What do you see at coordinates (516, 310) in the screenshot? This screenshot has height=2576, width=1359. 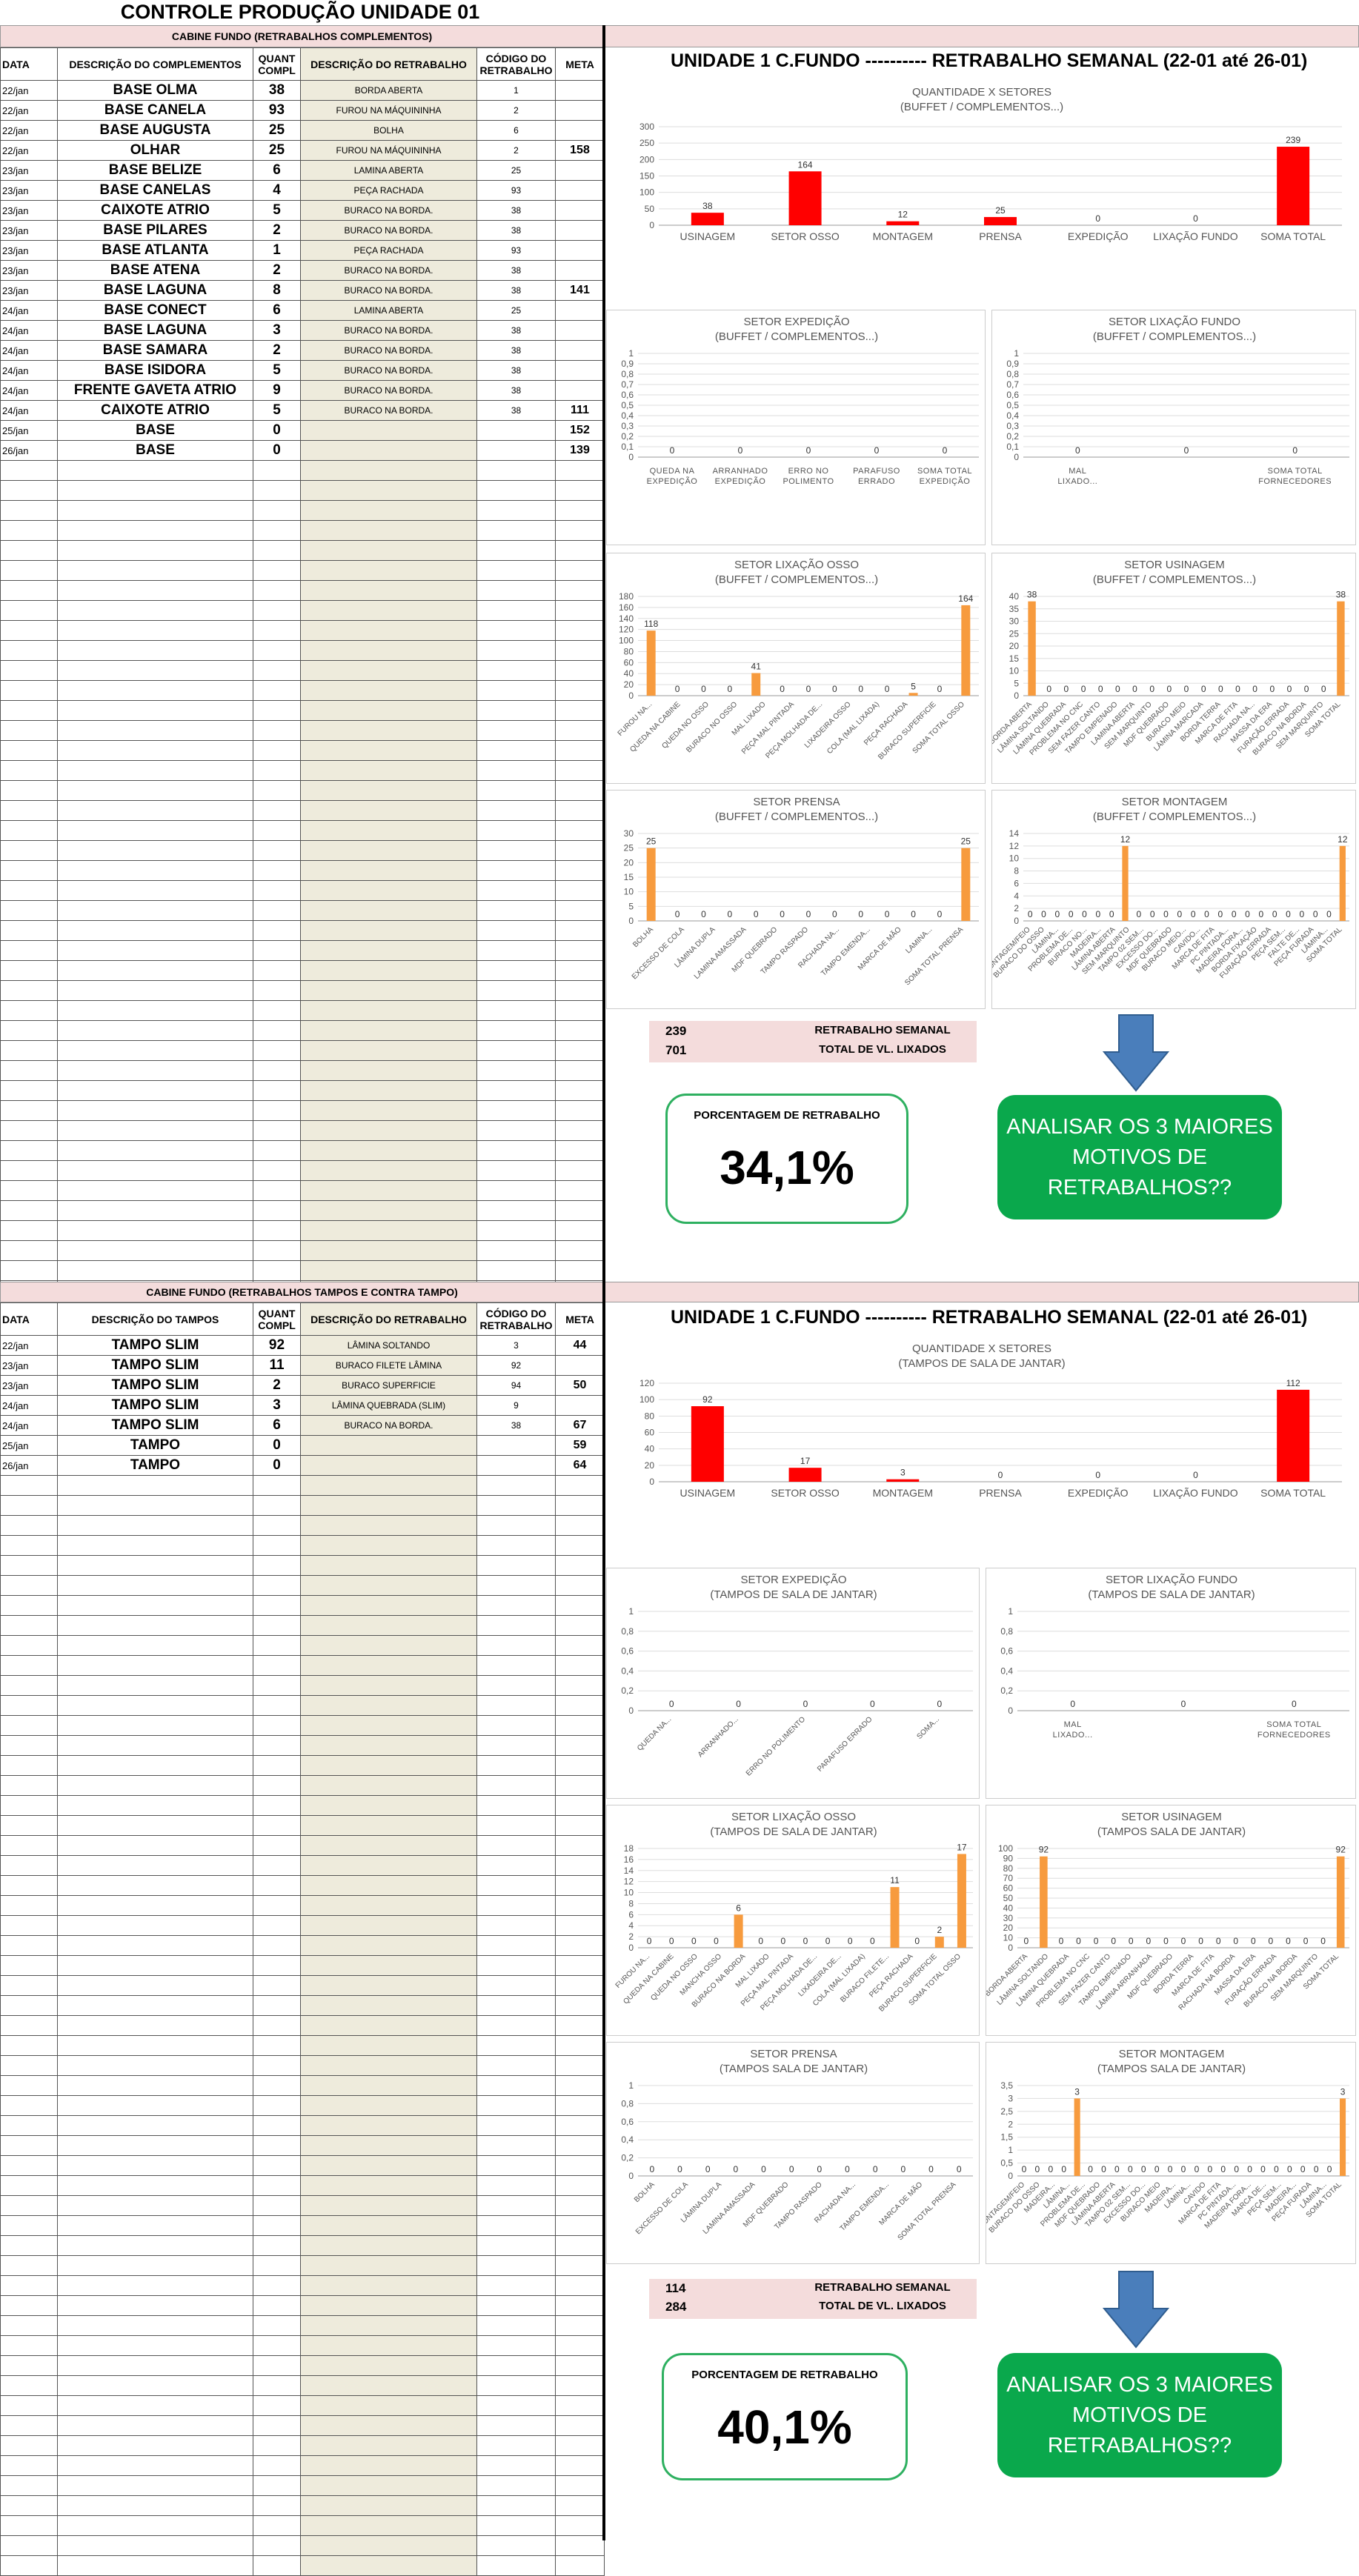 I see `table-cell: 25` at bounding box center [516, 310].